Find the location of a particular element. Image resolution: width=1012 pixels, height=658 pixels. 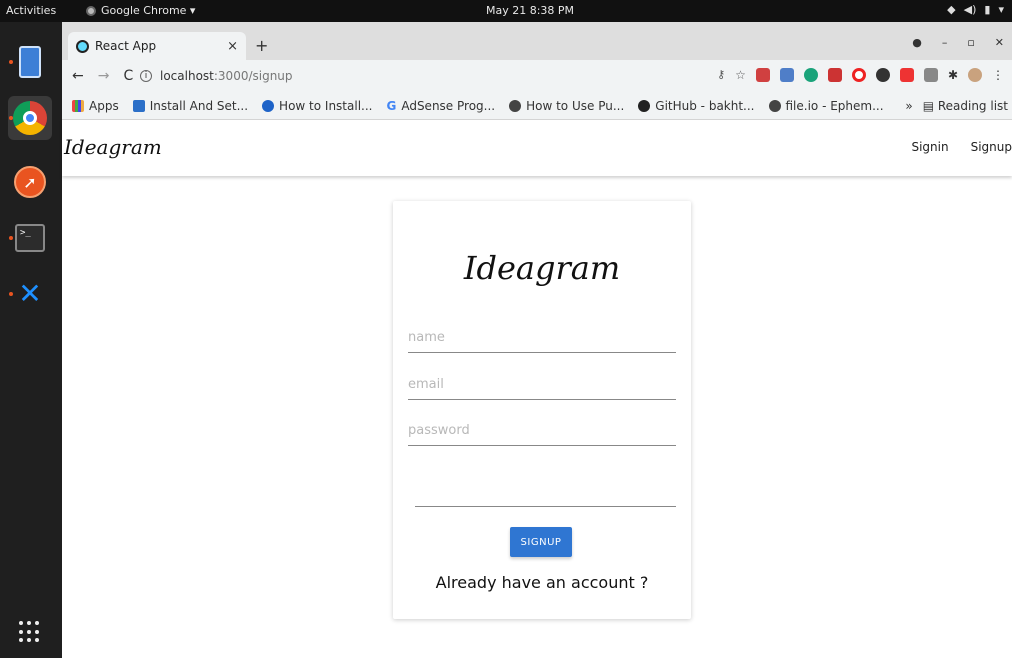

files-icon is located at coordinates (30, 62).